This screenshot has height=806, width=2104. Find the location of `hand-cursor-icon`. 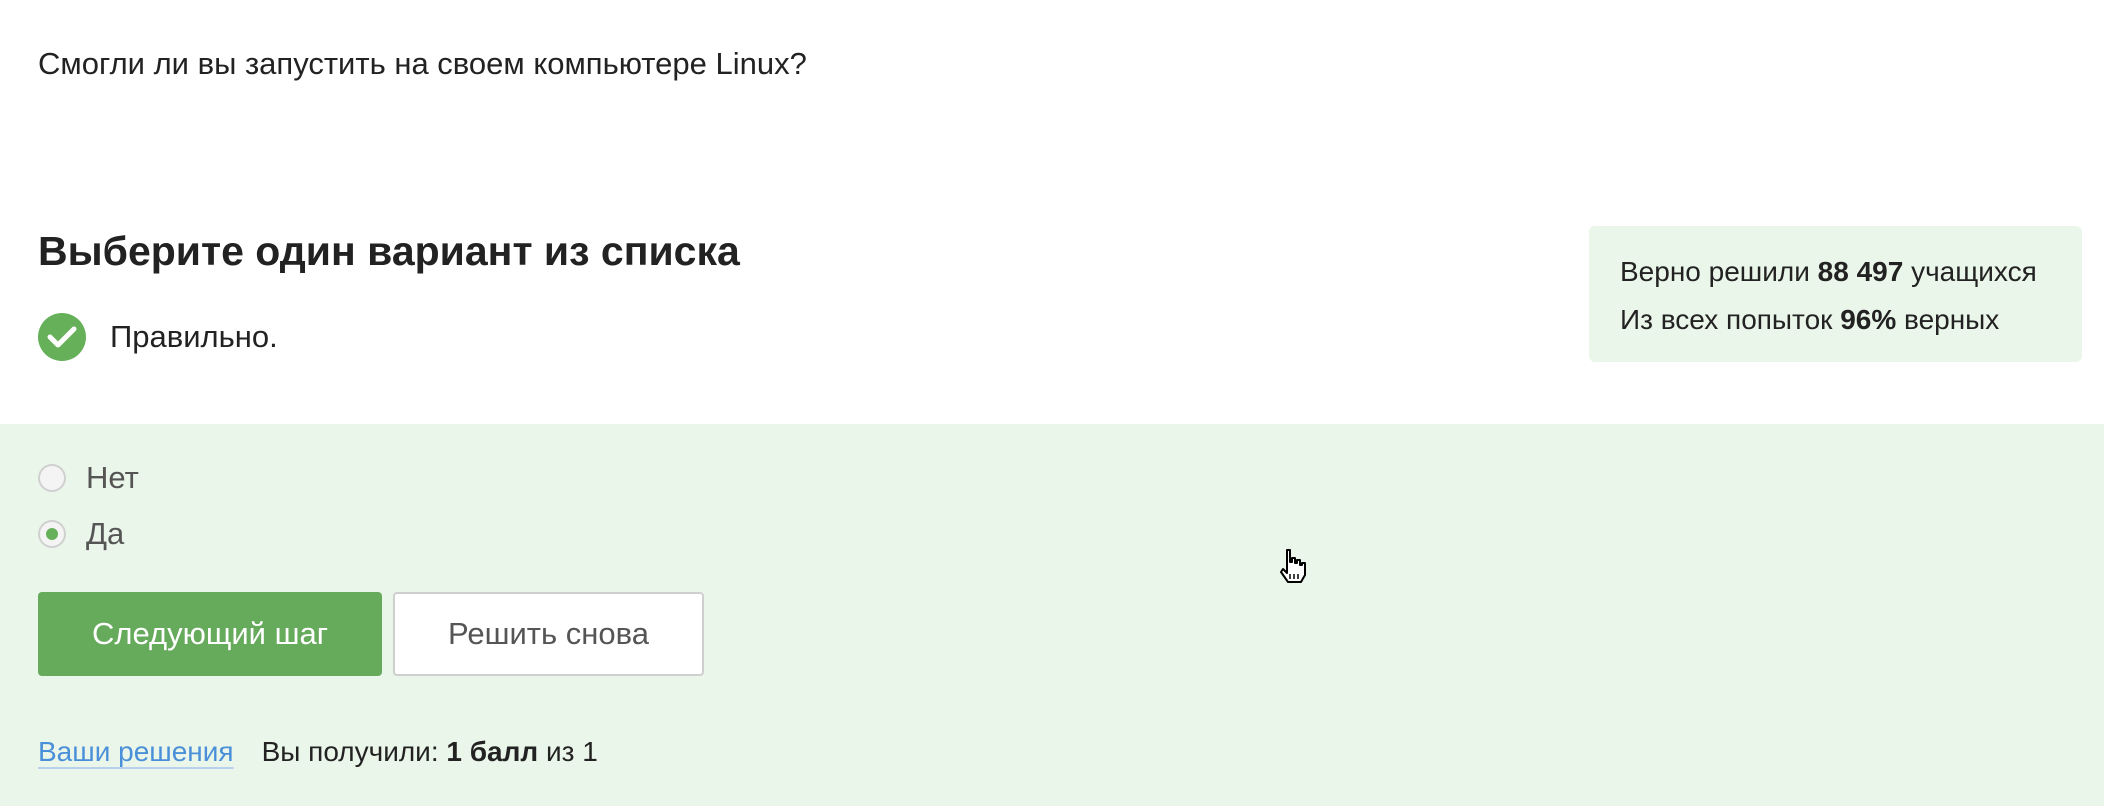

hand-cursor-icon is located at coordinates (1293, 566).